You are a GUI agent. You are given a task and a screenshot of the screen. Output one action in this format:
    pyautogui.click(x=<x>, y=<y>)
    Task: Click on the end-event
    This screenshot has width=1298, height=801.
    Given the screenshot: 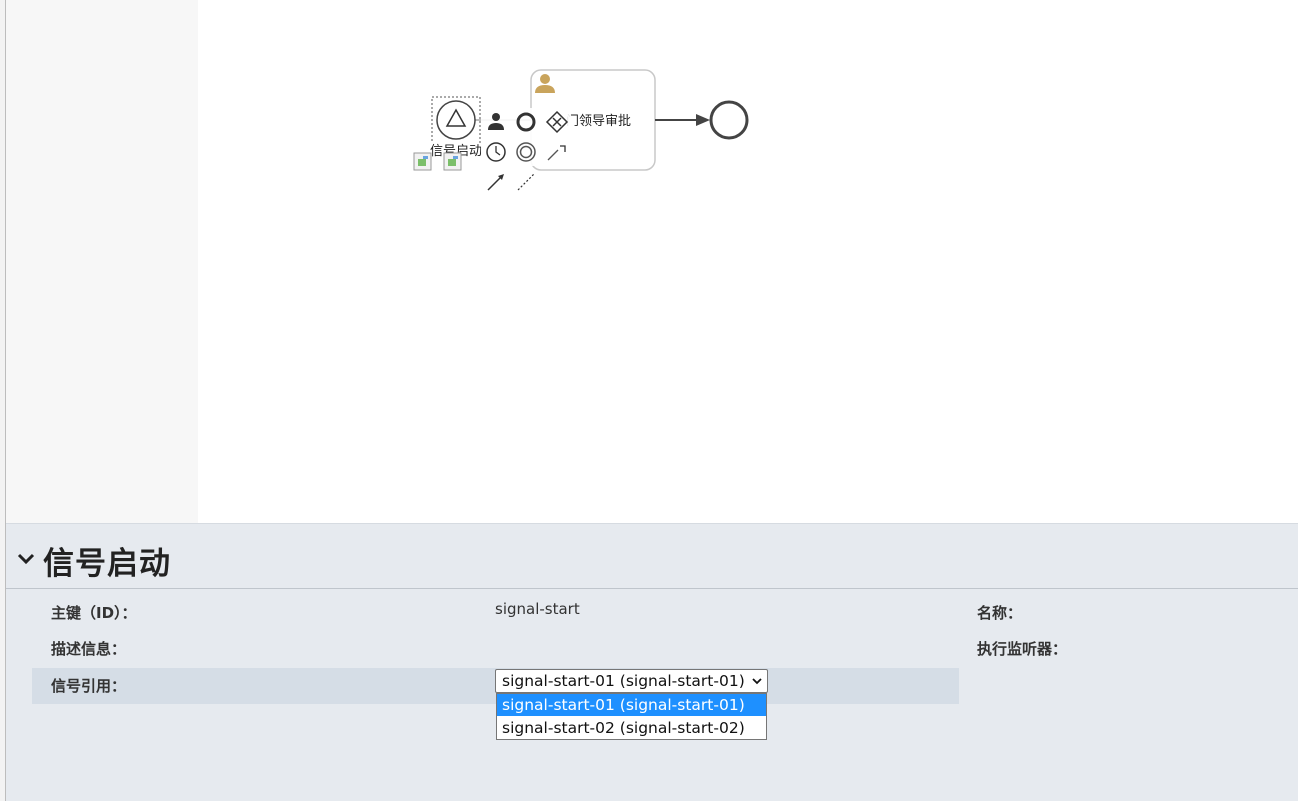 What is the action you would take?
    pyautogui.click(x=729, y=120)
    